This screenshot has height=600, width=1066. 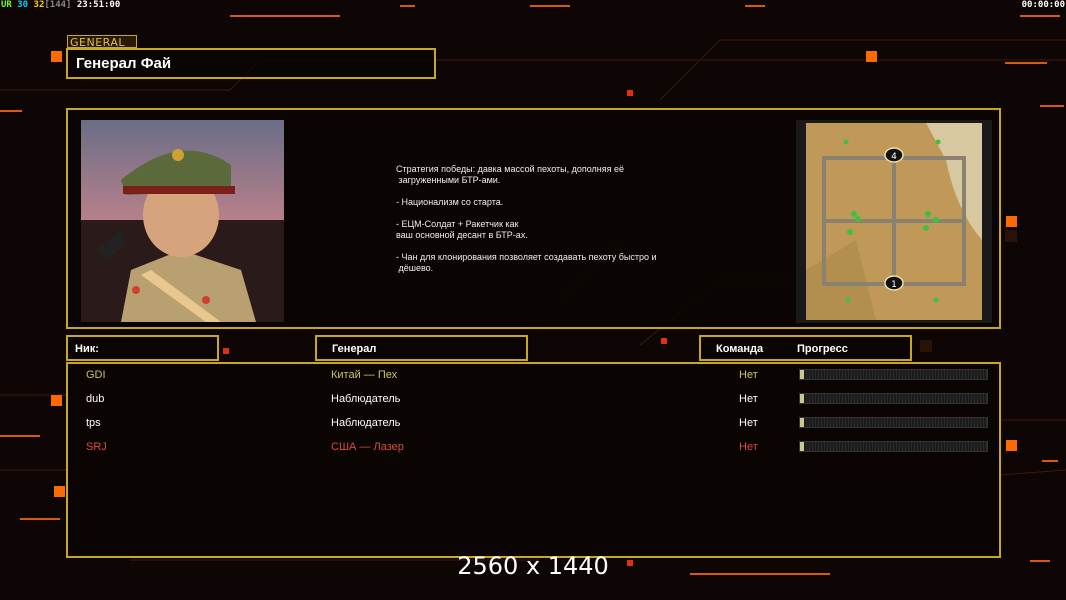 I want to click on player-row: dub Наблюдатель Нет, so click(x=533, y=400).